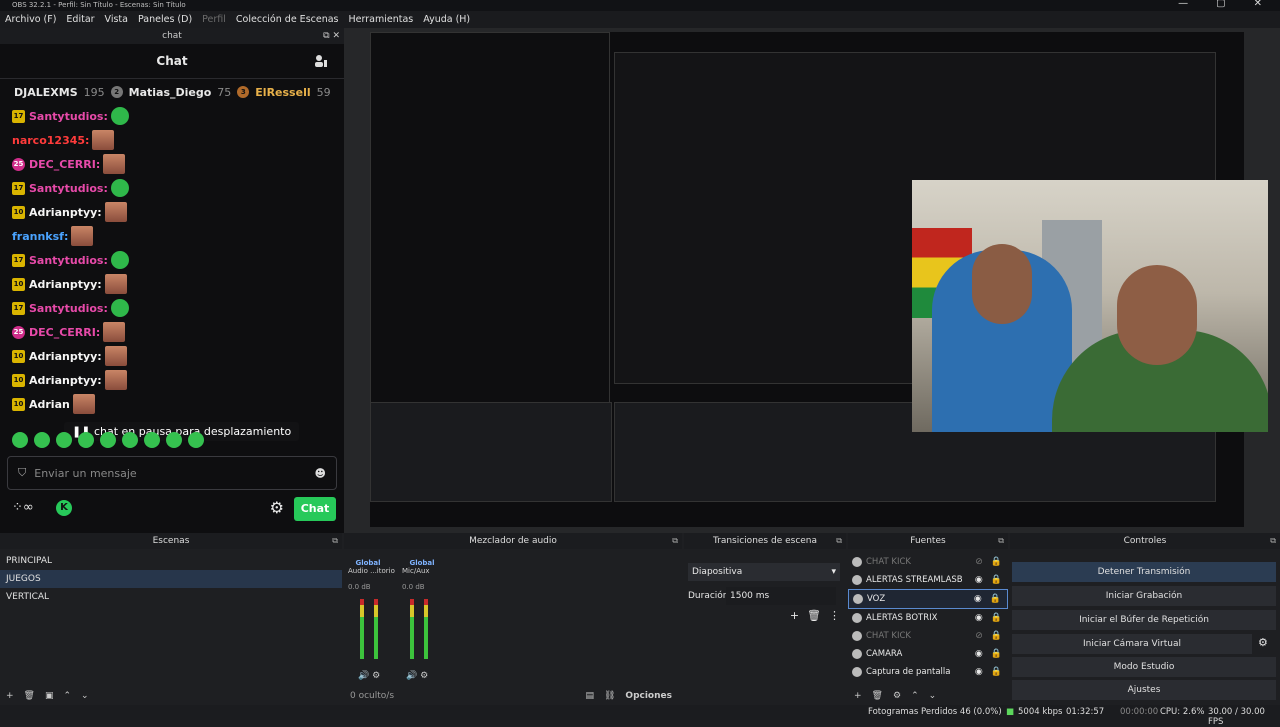 This screenshot has height=727, width=1280. I want to click on mute-icon-2: 🔊 ⚙, so click(417, 676).